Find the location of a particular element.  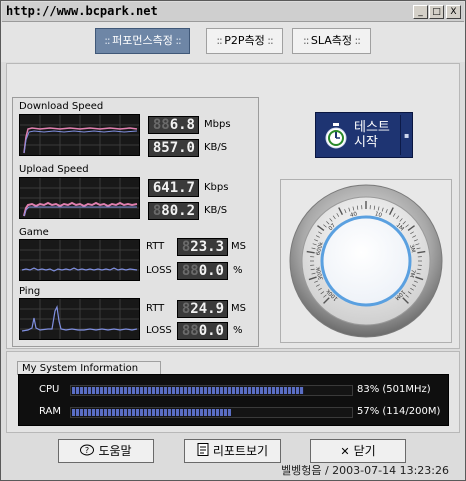

ping-loss-unit: % is located at coordinates (238, 330).